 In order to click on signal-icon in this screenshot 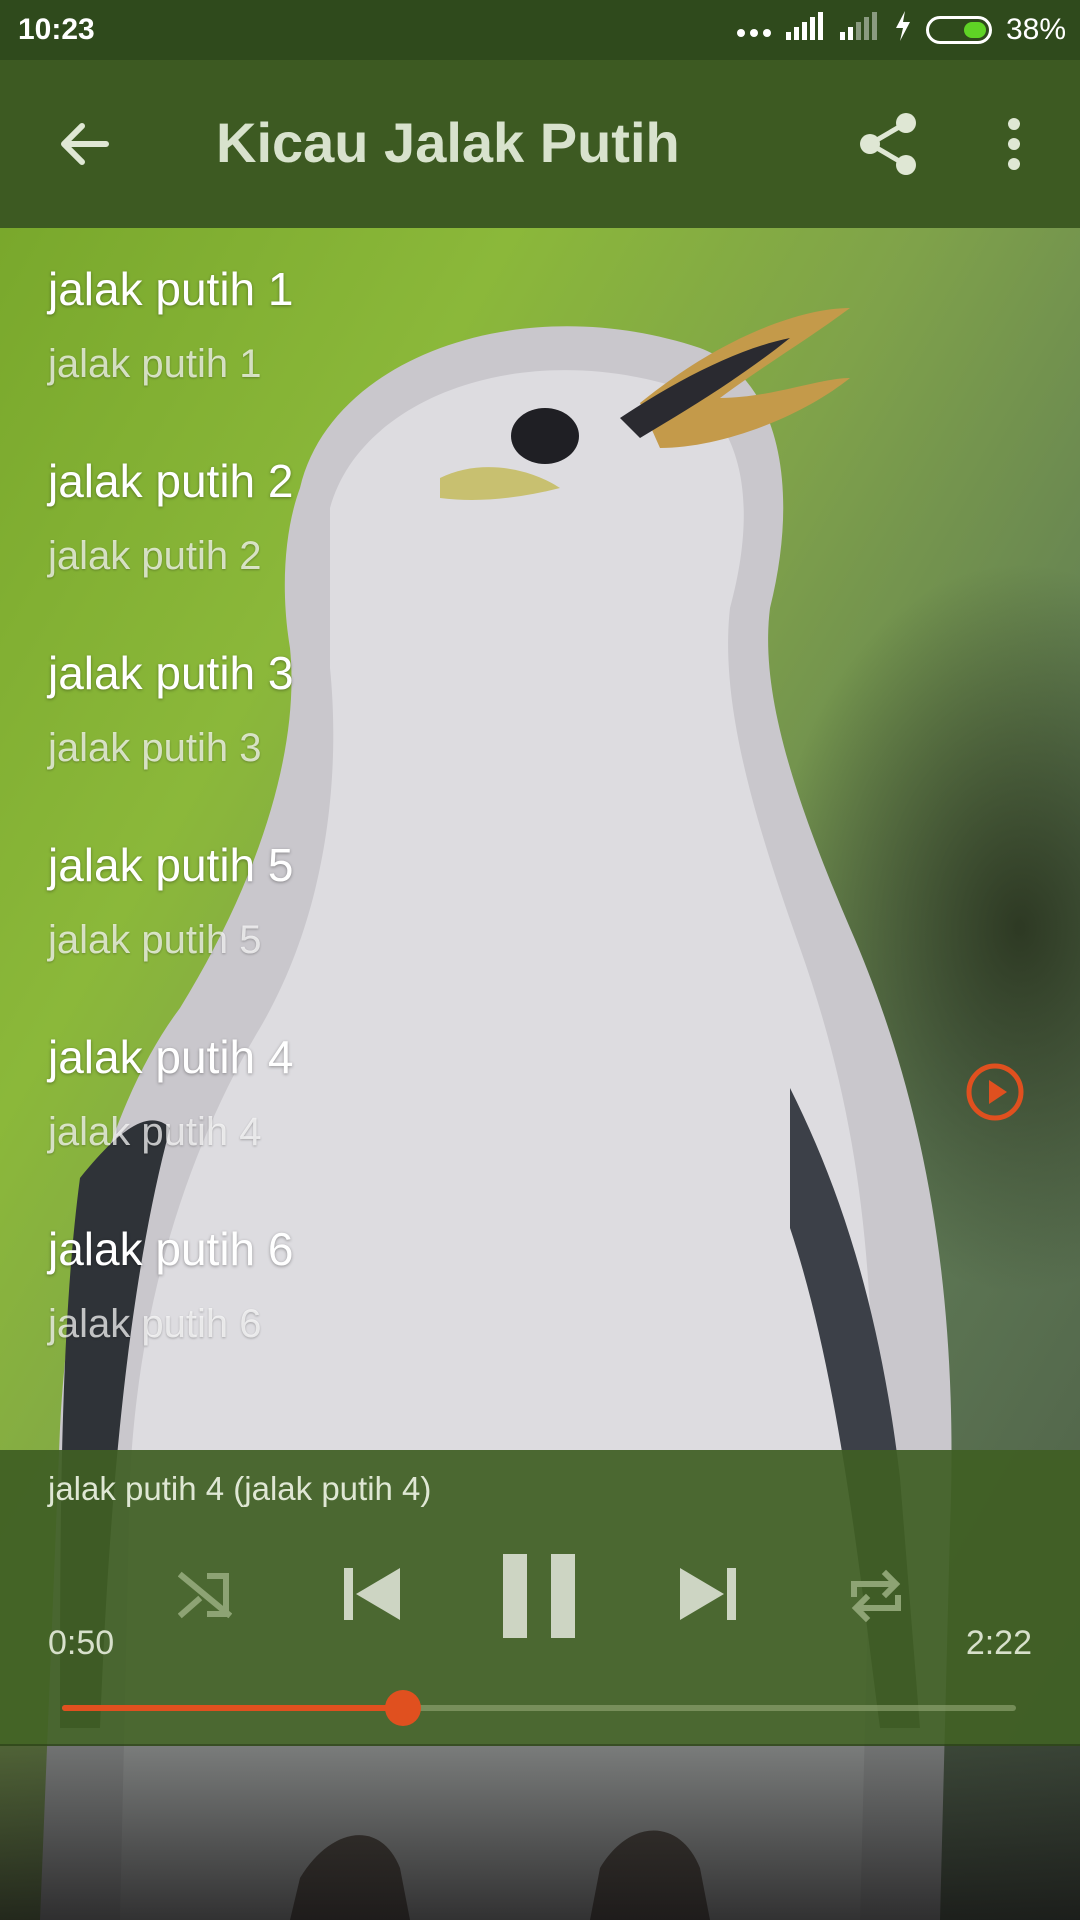, I will do `click(805, 30)`.